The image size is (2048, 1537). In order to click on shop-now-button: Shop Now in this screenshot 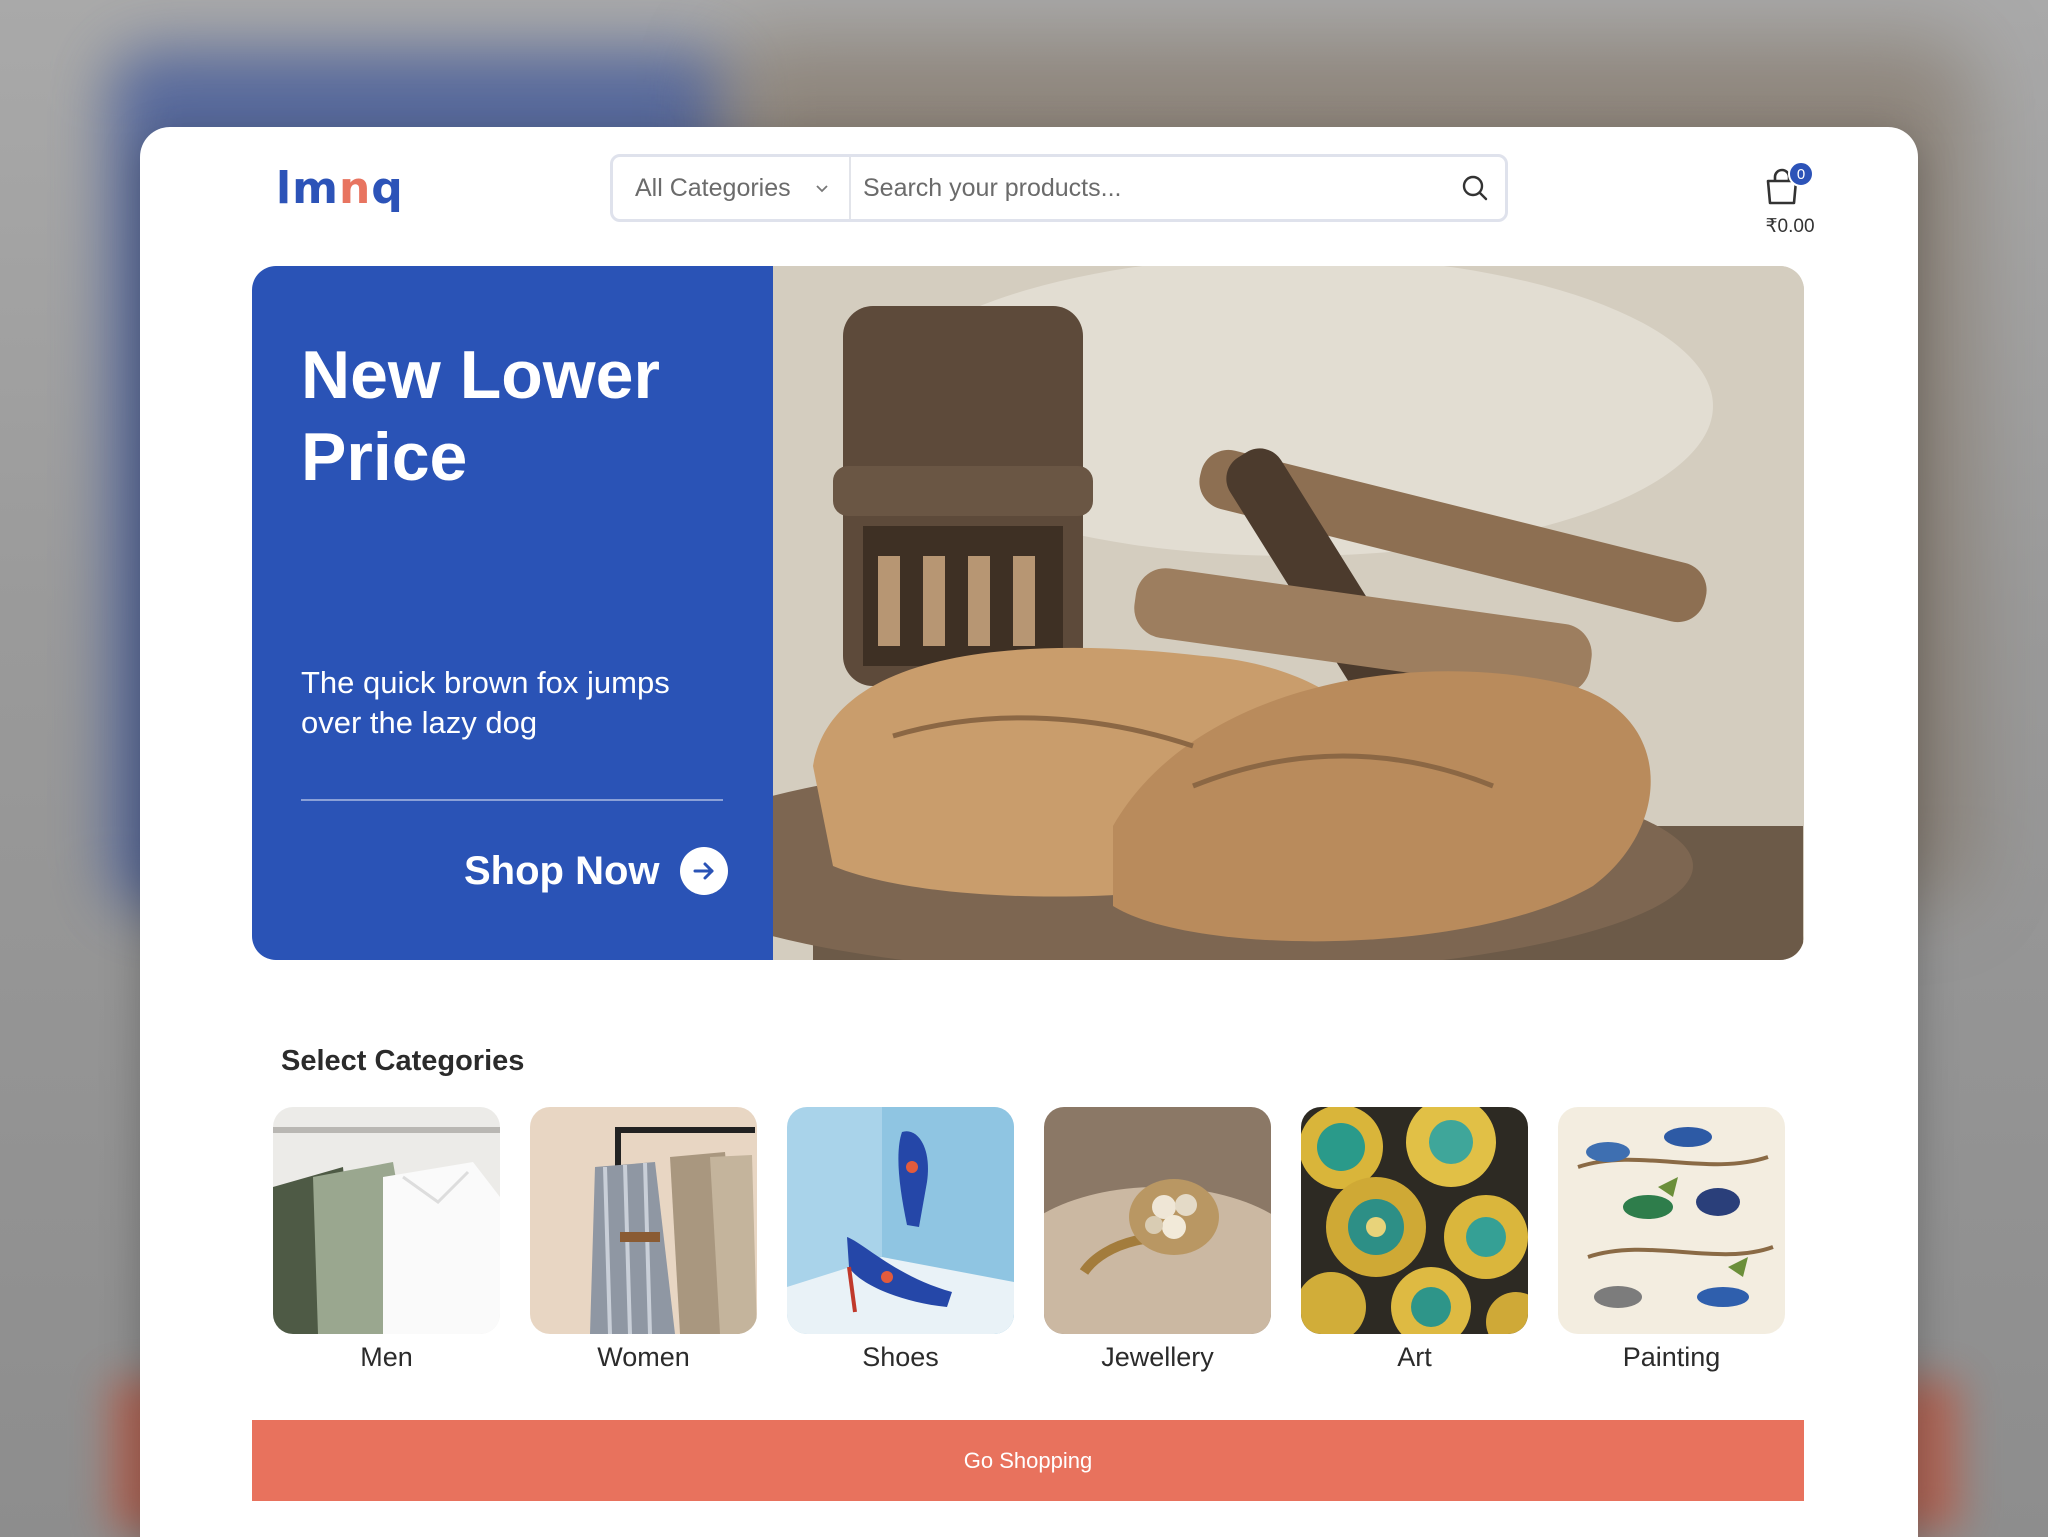, I will do `click(596, 871)`.